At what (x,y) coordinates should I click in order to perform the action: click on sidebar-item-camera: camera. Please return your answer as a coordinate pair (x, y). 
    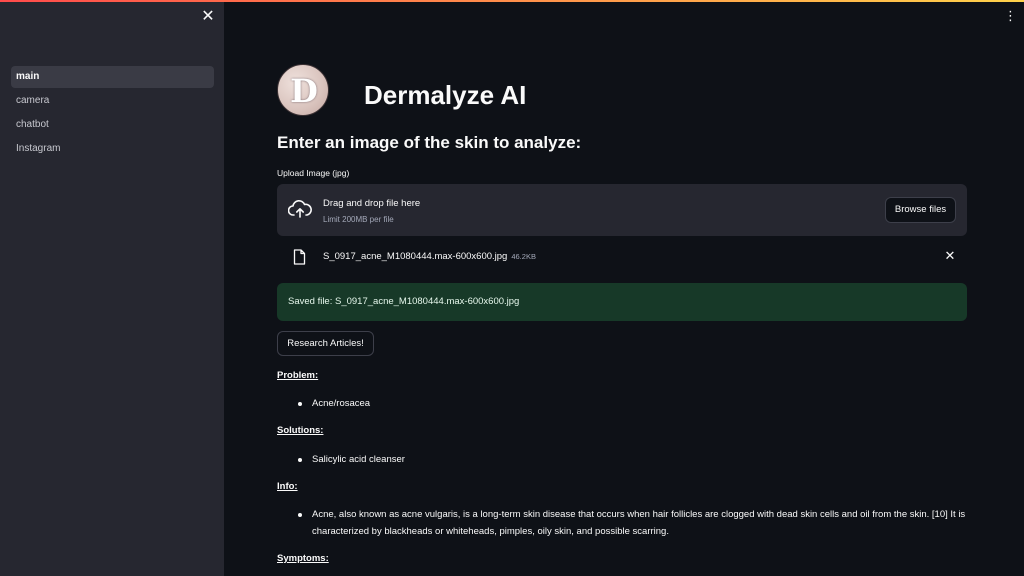
    Looking at the image, I should click on (112, 101).